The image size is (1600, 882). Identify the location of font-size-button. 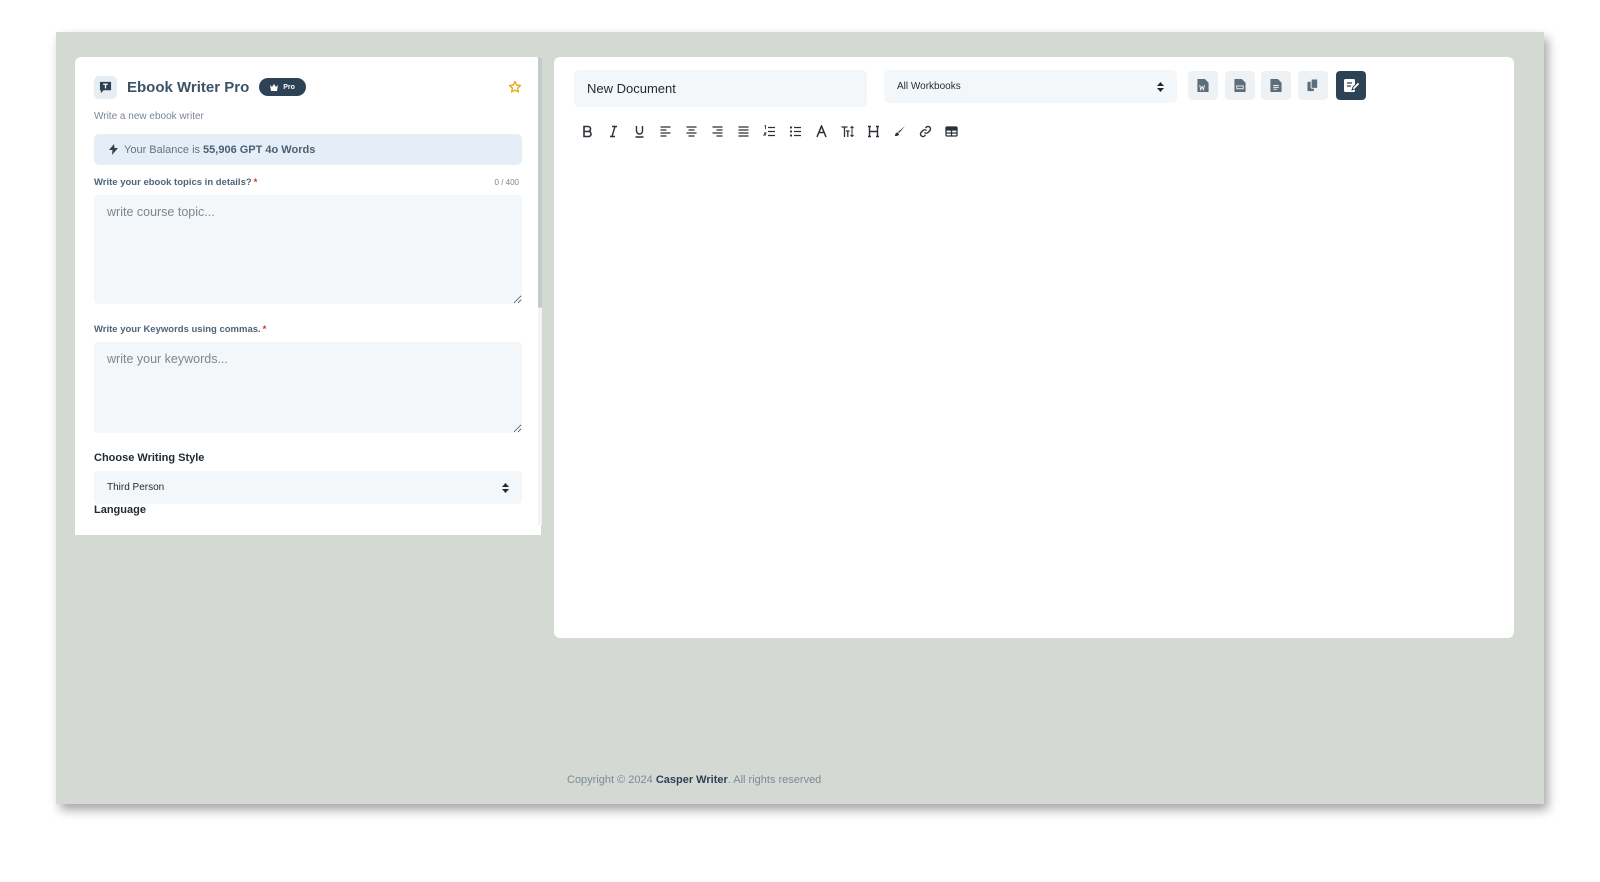
(847, 131).